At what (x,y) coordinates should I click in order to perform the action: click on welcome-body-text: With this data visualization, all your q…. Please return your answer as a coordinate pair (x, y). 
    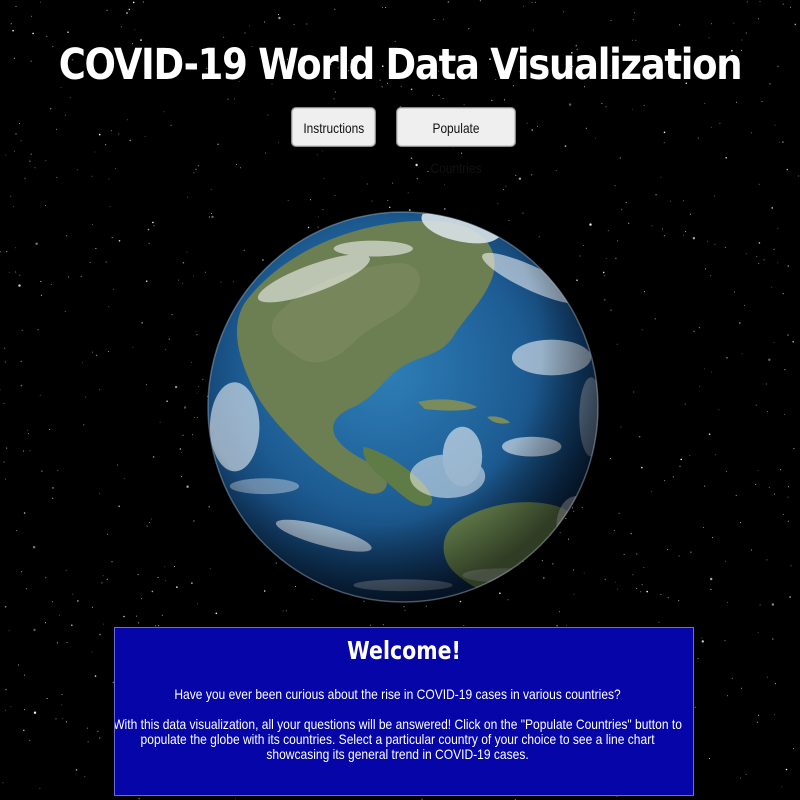
    Looking at the image, I should click on (398, 739).